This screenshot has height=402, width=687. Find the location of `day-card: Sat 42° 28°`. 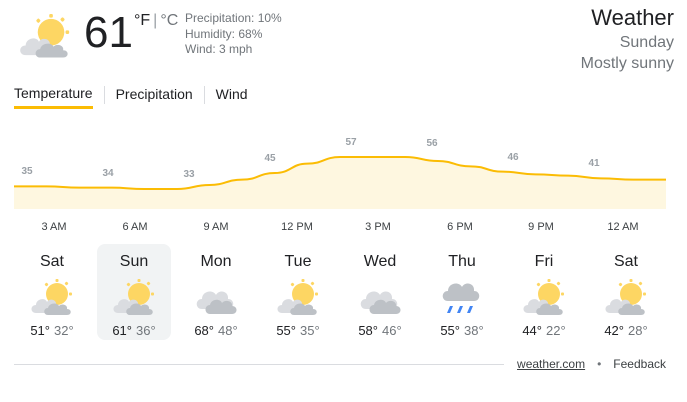

day-card: Sat 42° 28° is located at coordinates (626, 292).